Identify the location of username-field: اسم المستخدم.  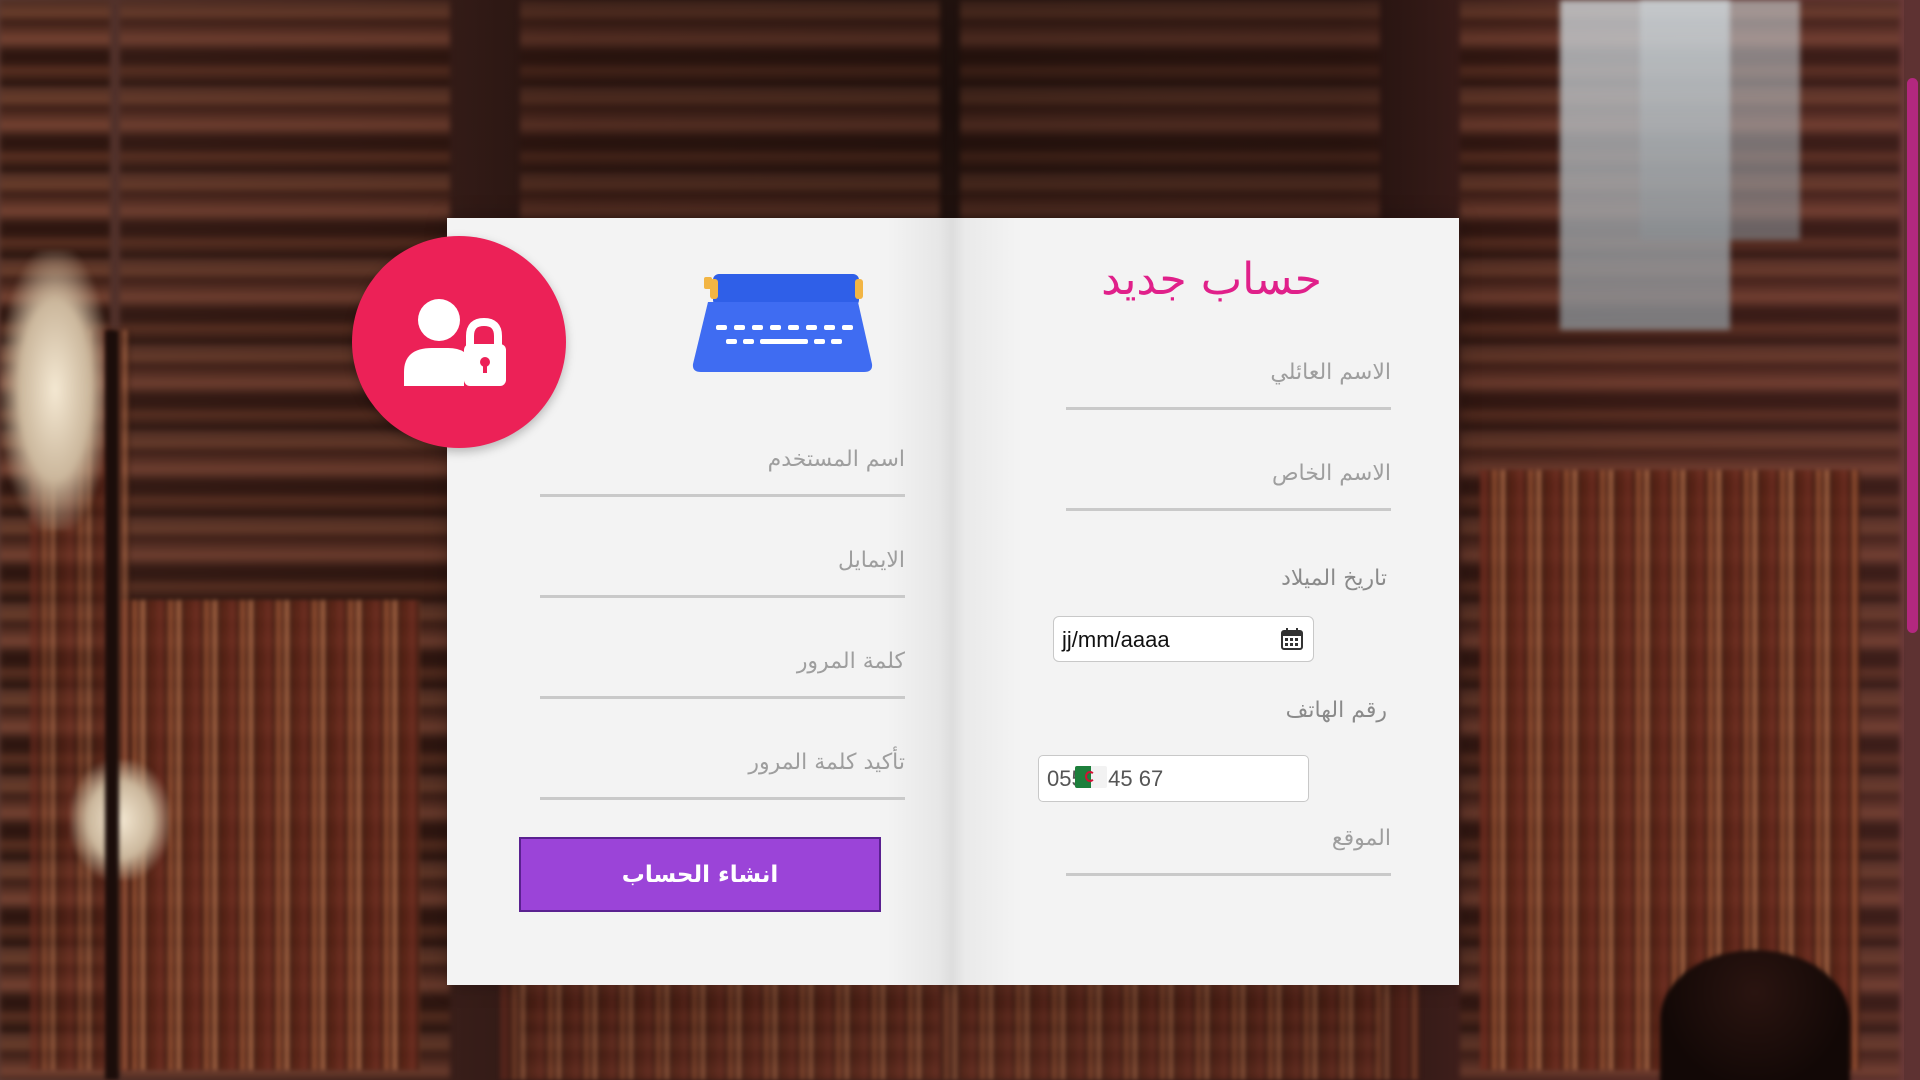
(722, 472).